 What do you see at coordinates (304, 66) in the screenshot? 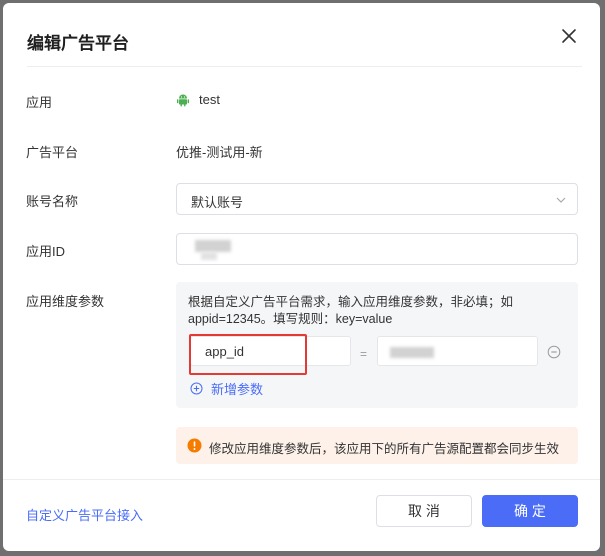
I see `header-divider` at bounding box center [304, 66].